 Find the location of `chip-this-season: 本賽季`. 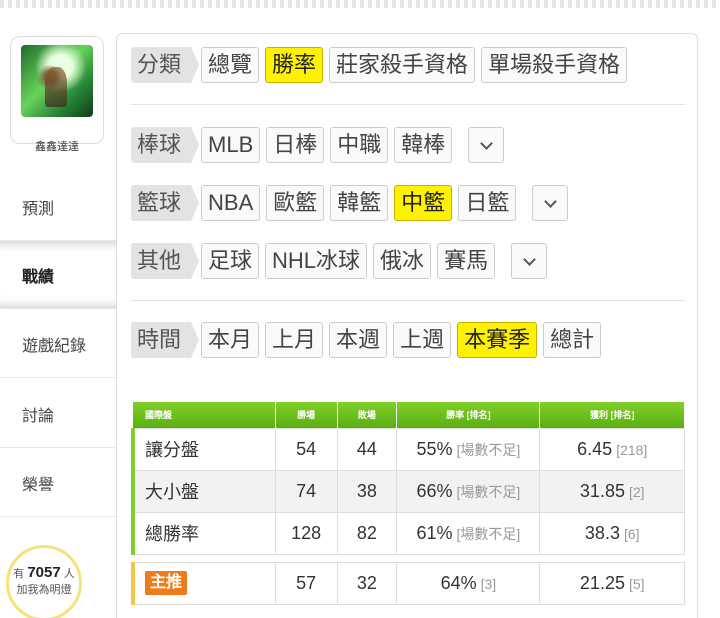

chip-this-season: 本賽季 is located at coordinates (497, 340).